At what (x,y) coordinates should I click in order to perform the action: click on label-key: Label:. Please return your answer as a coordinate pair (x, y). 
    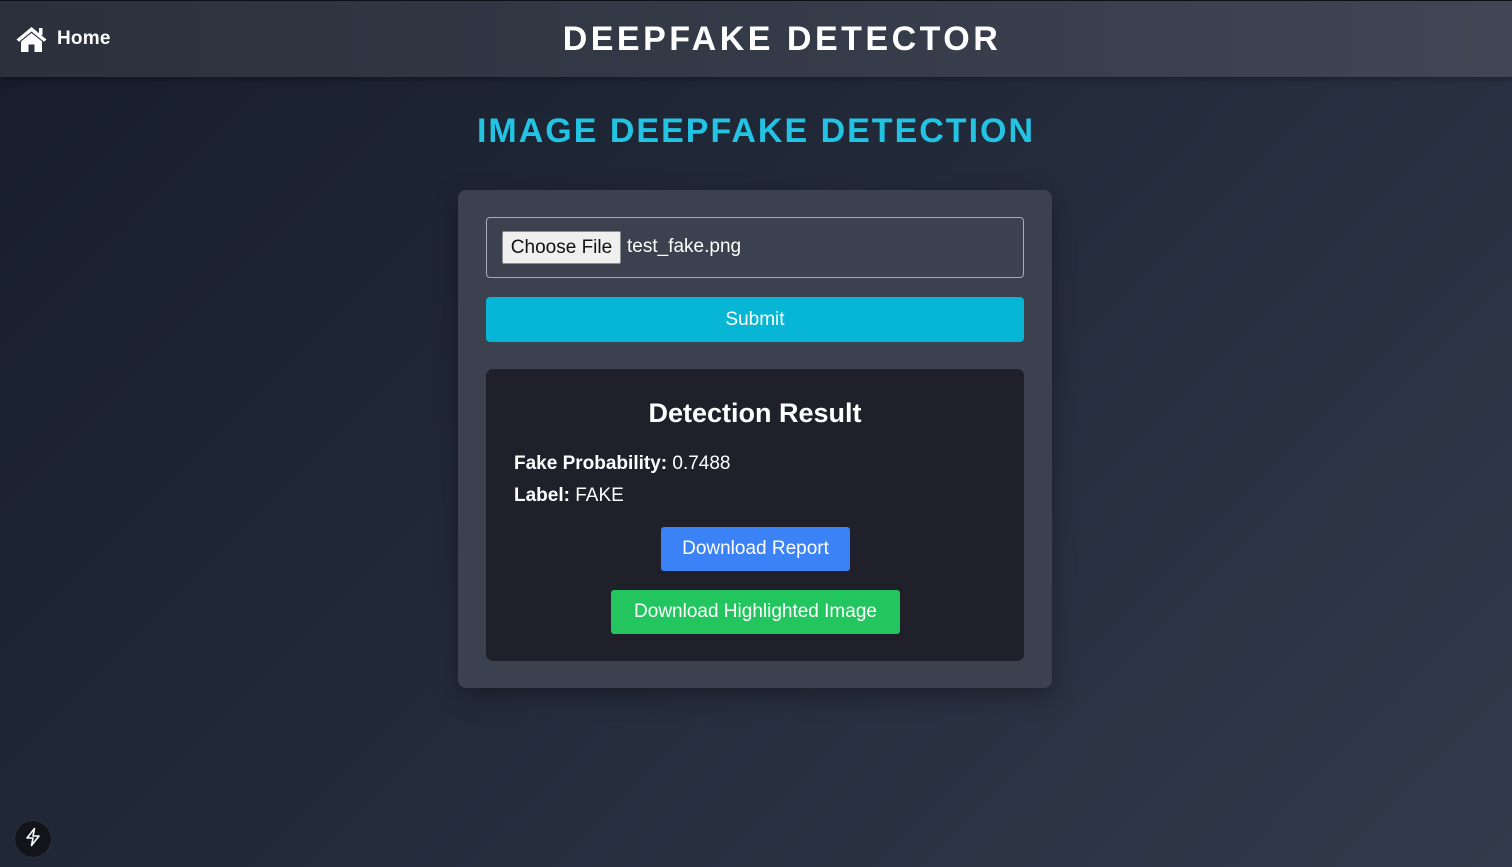
    Looking at the image, I should click on (542, 495).